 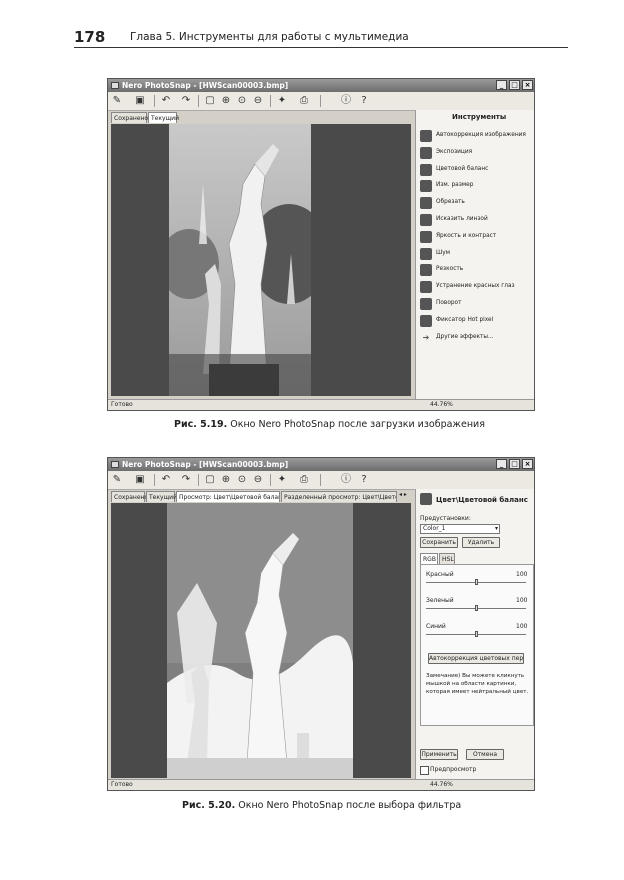 What do you see at coordinates (477, 187) in the screenshot?
I see `tool-item: Изм. размер` at bounding box center [477, 187].